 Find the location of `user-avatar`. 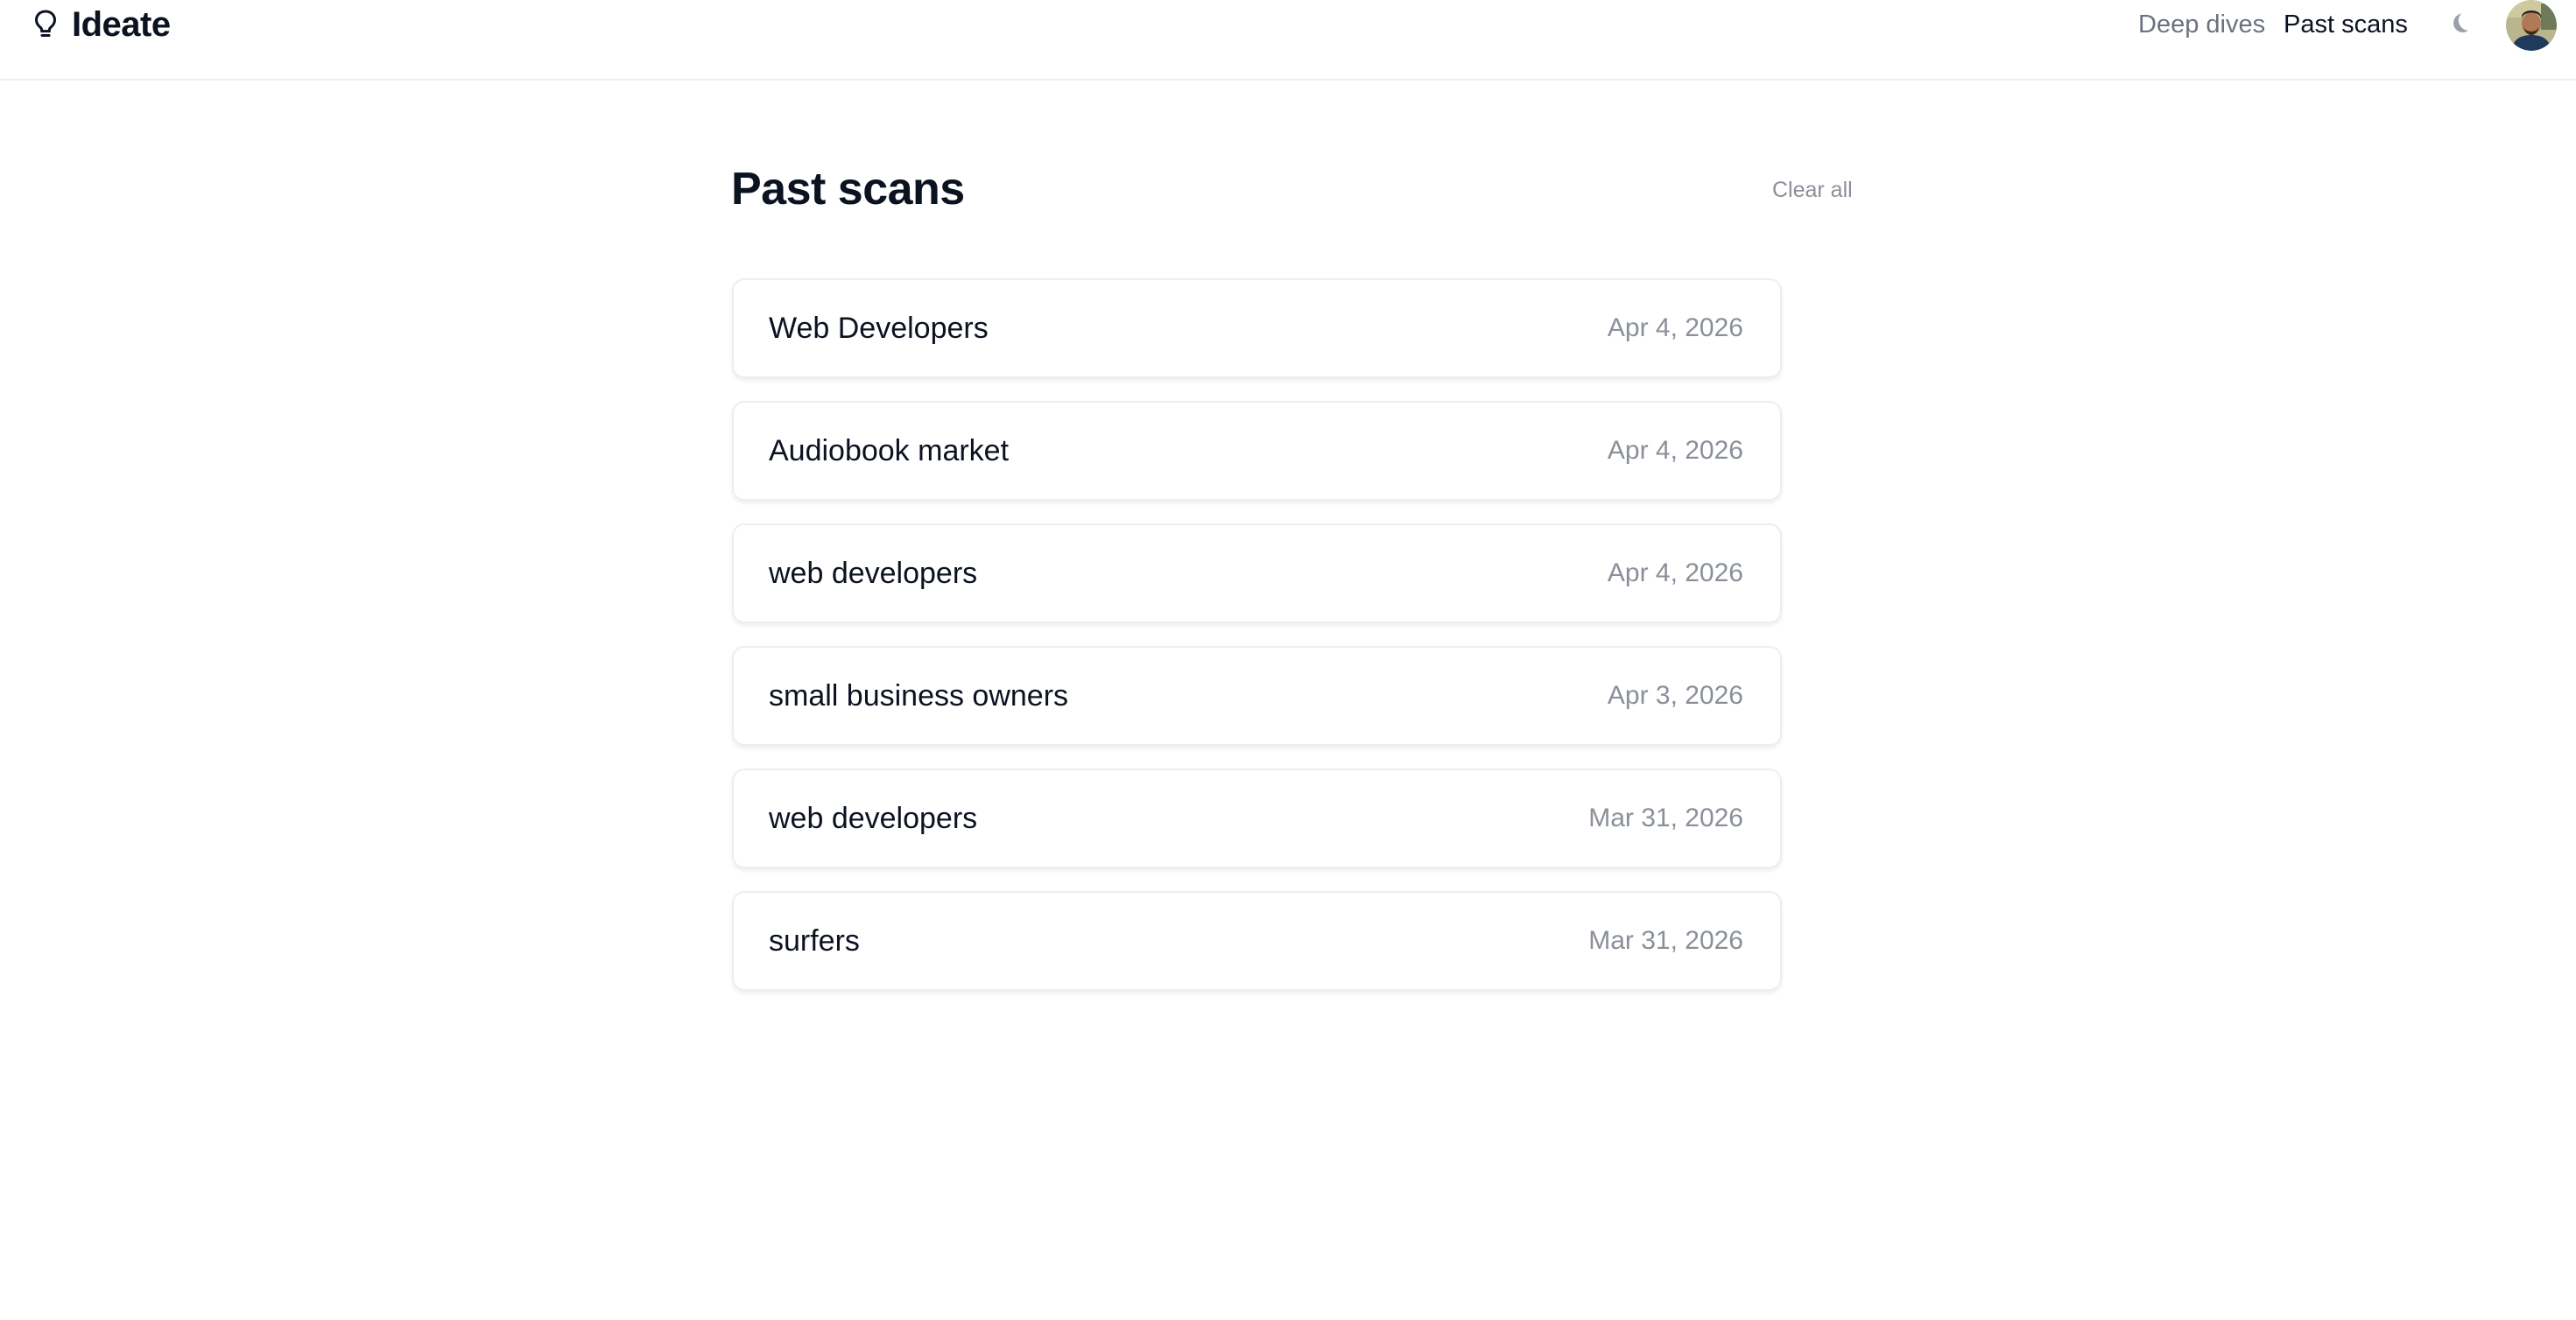

user-avatar is located at coordinates (2531, 25).